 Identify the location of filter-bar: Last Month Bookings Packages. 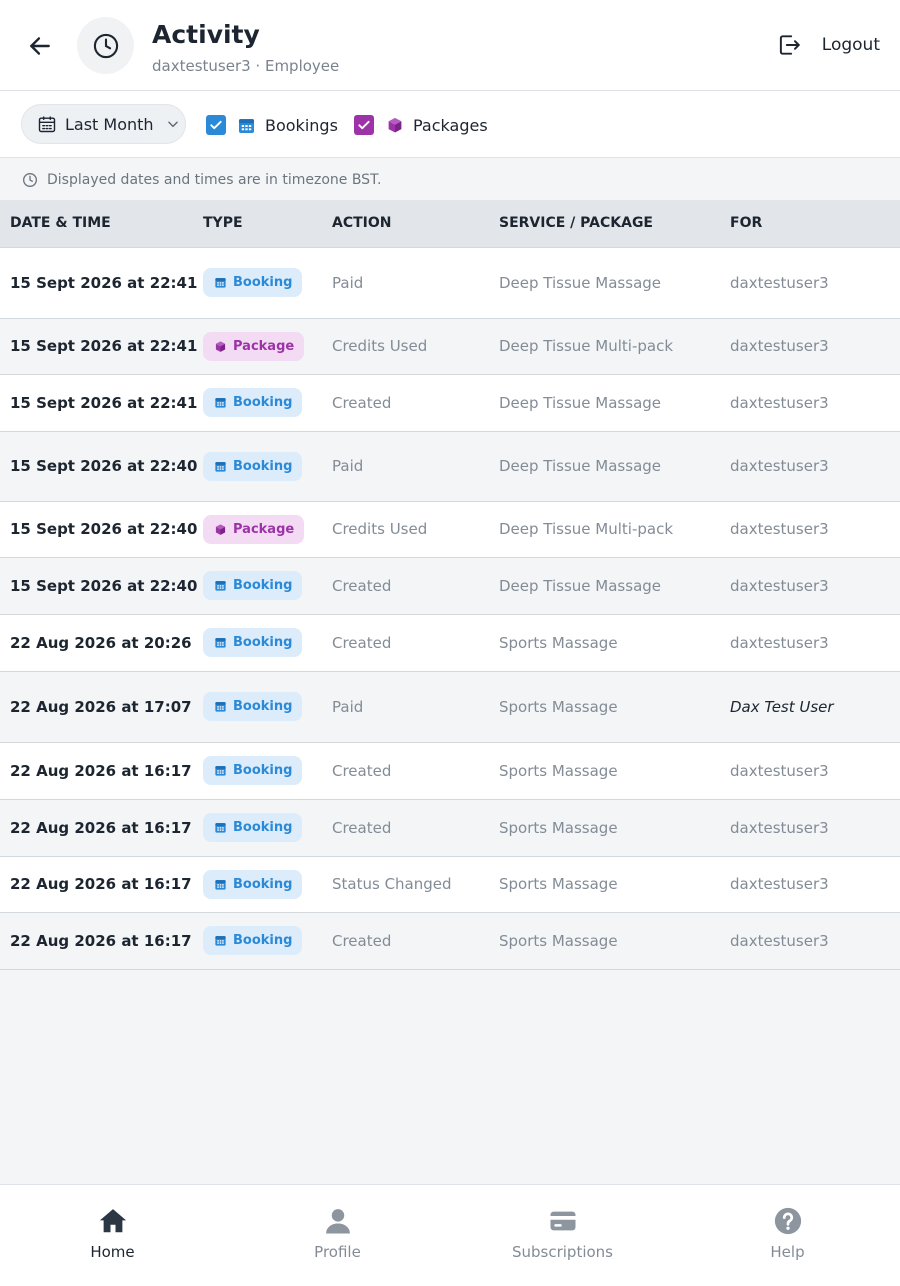
(450, 124).